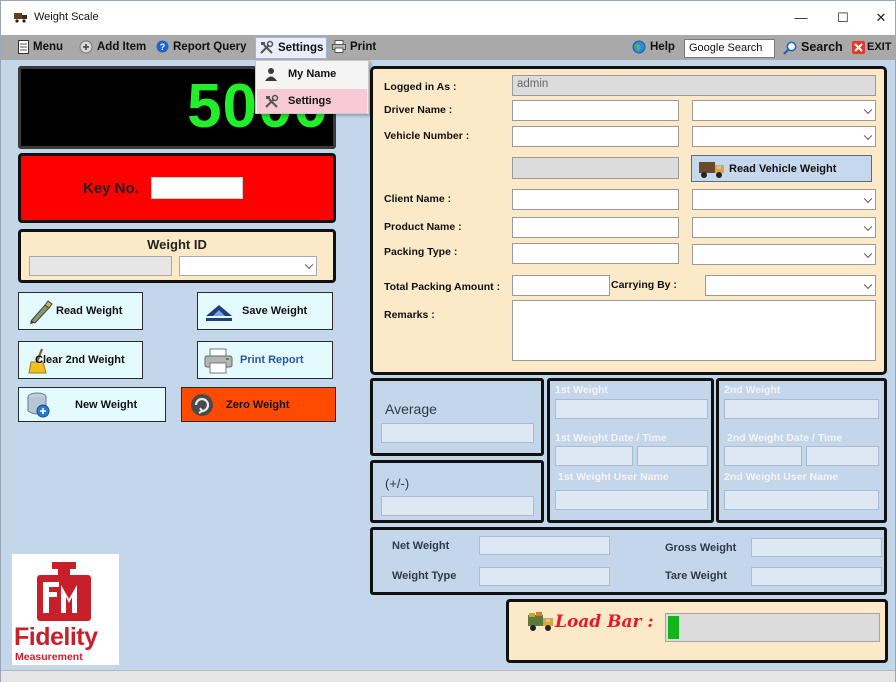  I want to click on weight-id-panel: Weight ID, so click(177, 256).